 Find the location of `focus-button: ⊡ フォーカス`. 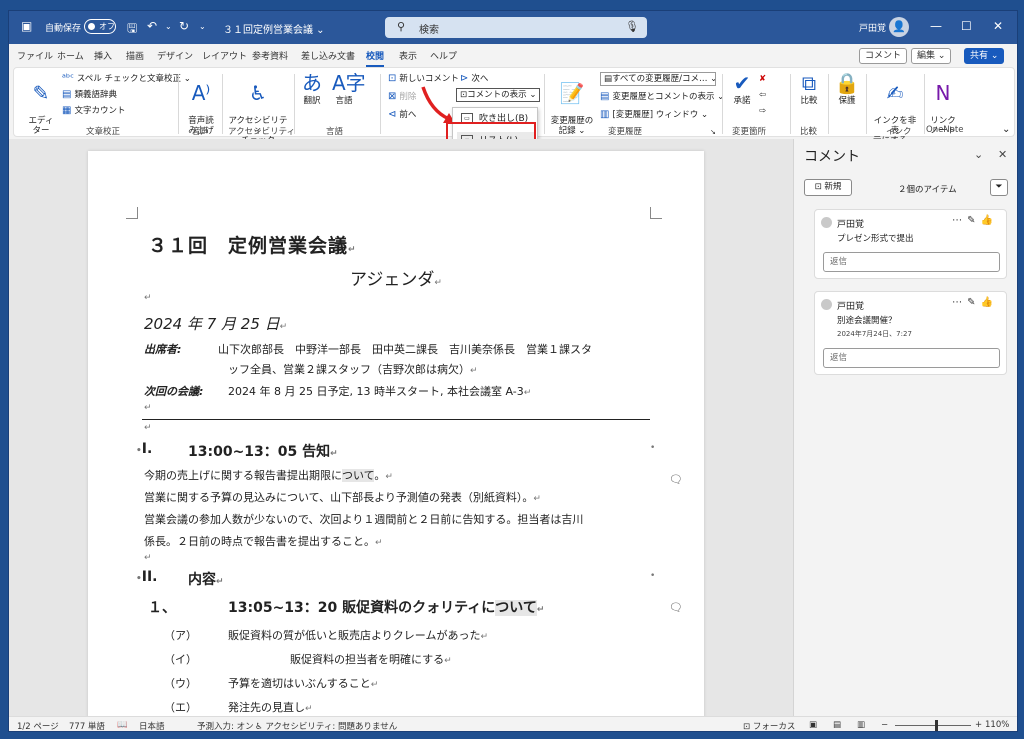

focus-button: ⊡ フォーカス is located at coordinates (769, 725).